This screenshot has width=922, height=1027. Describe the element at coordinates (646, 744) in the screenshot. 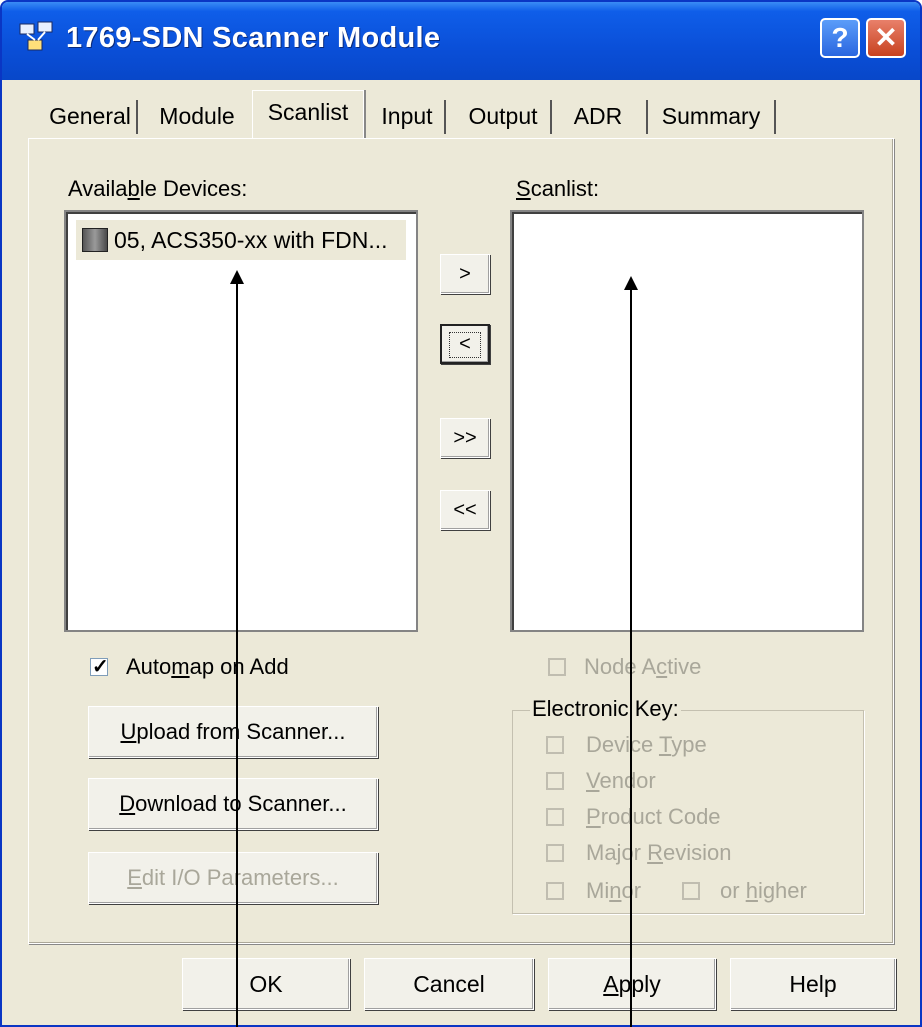

I see `device-type-label: Device Type` at that location.